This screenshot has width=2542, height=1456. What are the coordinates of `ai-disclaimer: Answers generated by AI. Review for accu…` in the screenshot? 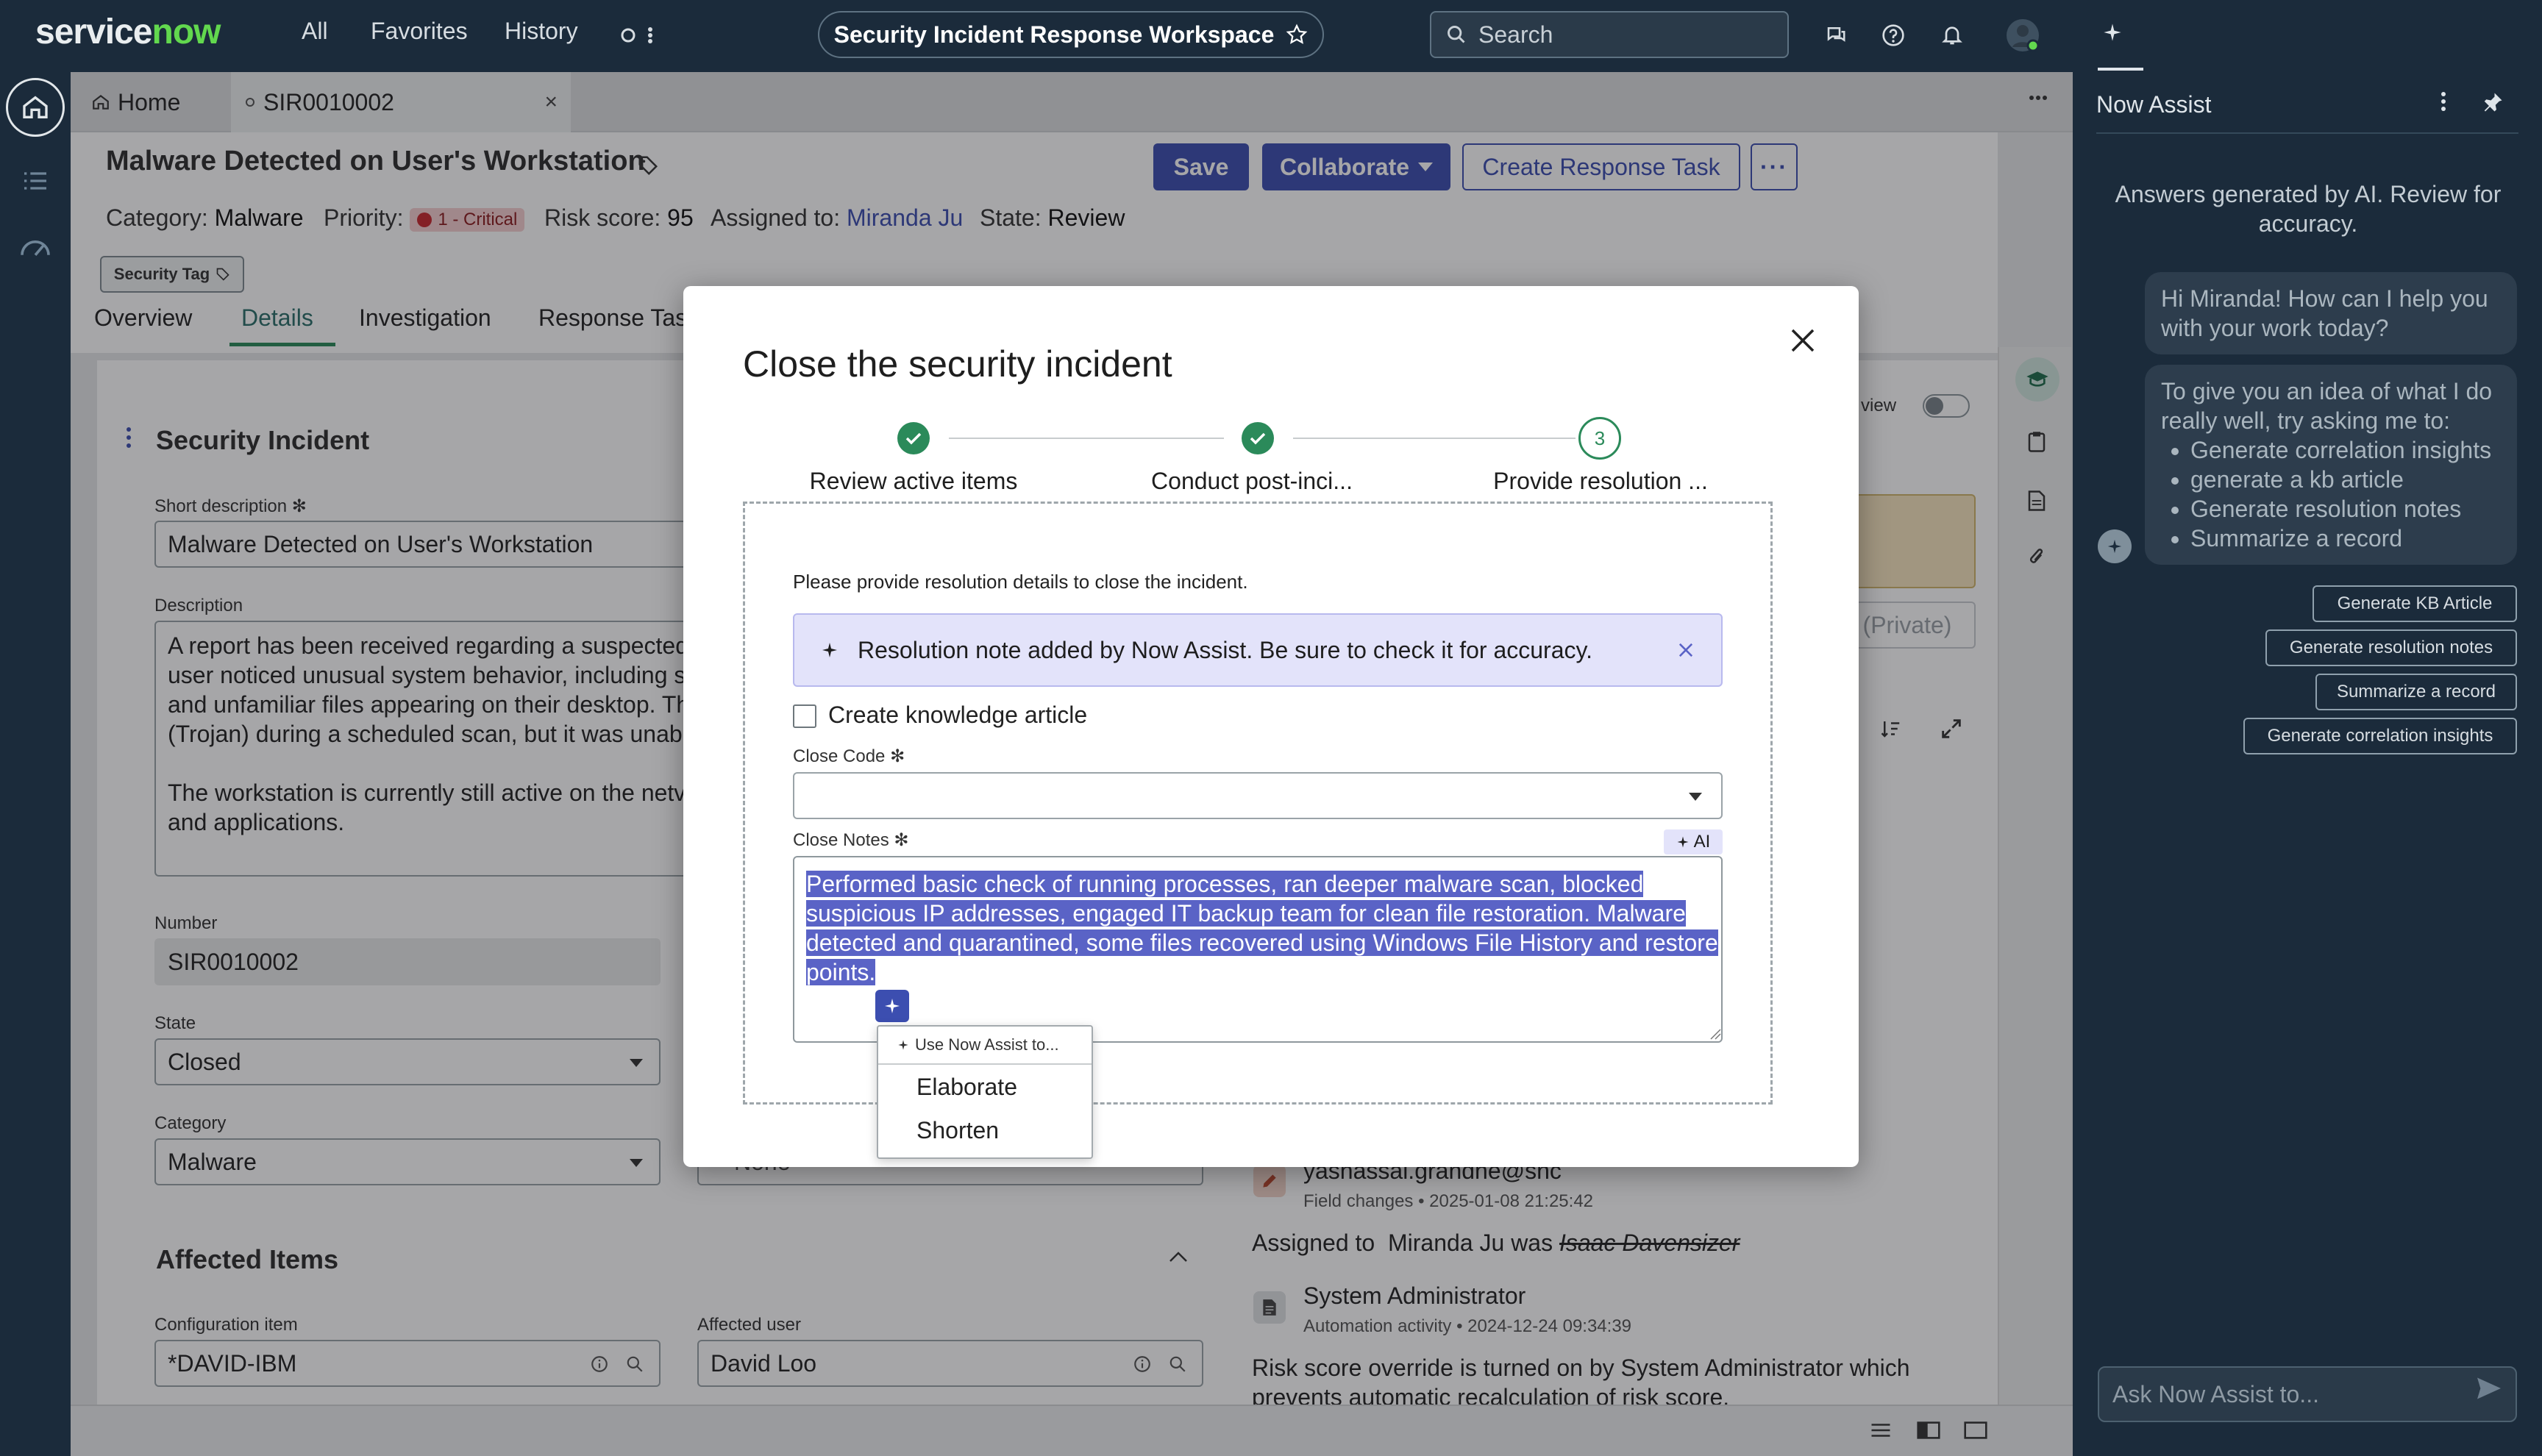 It's located at (2308, 209).